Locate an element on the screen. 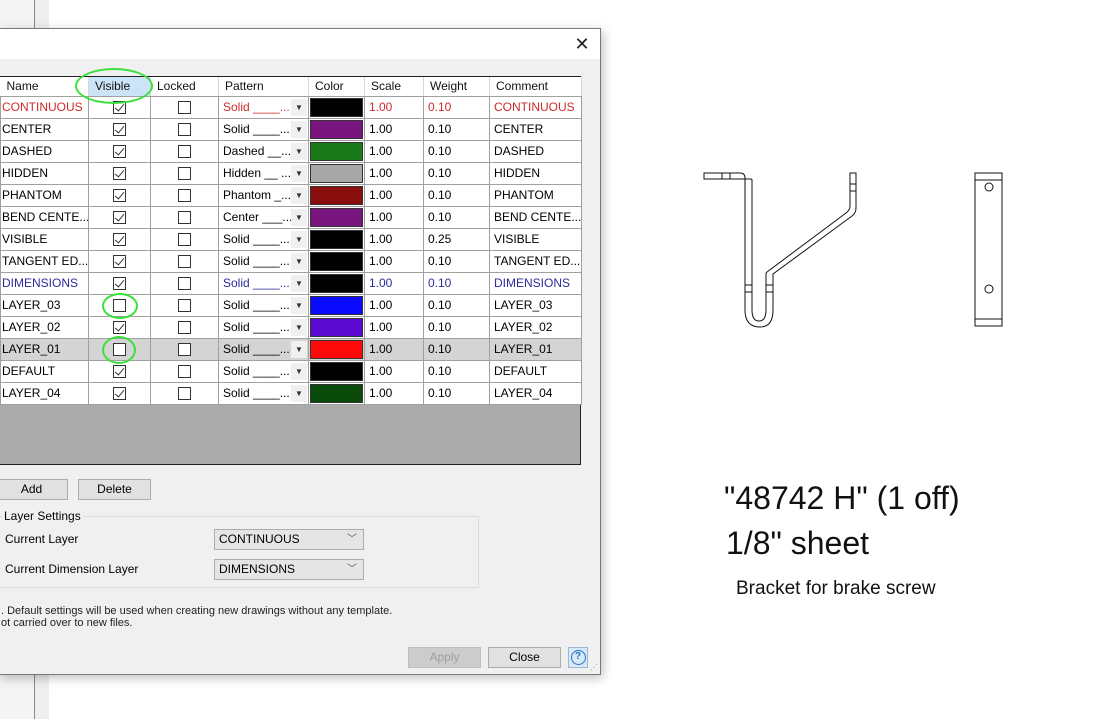  layer-row: DASHED Dashed __... ▼ 1.00 0.10 DASHED is located at coordinates (291, 151).